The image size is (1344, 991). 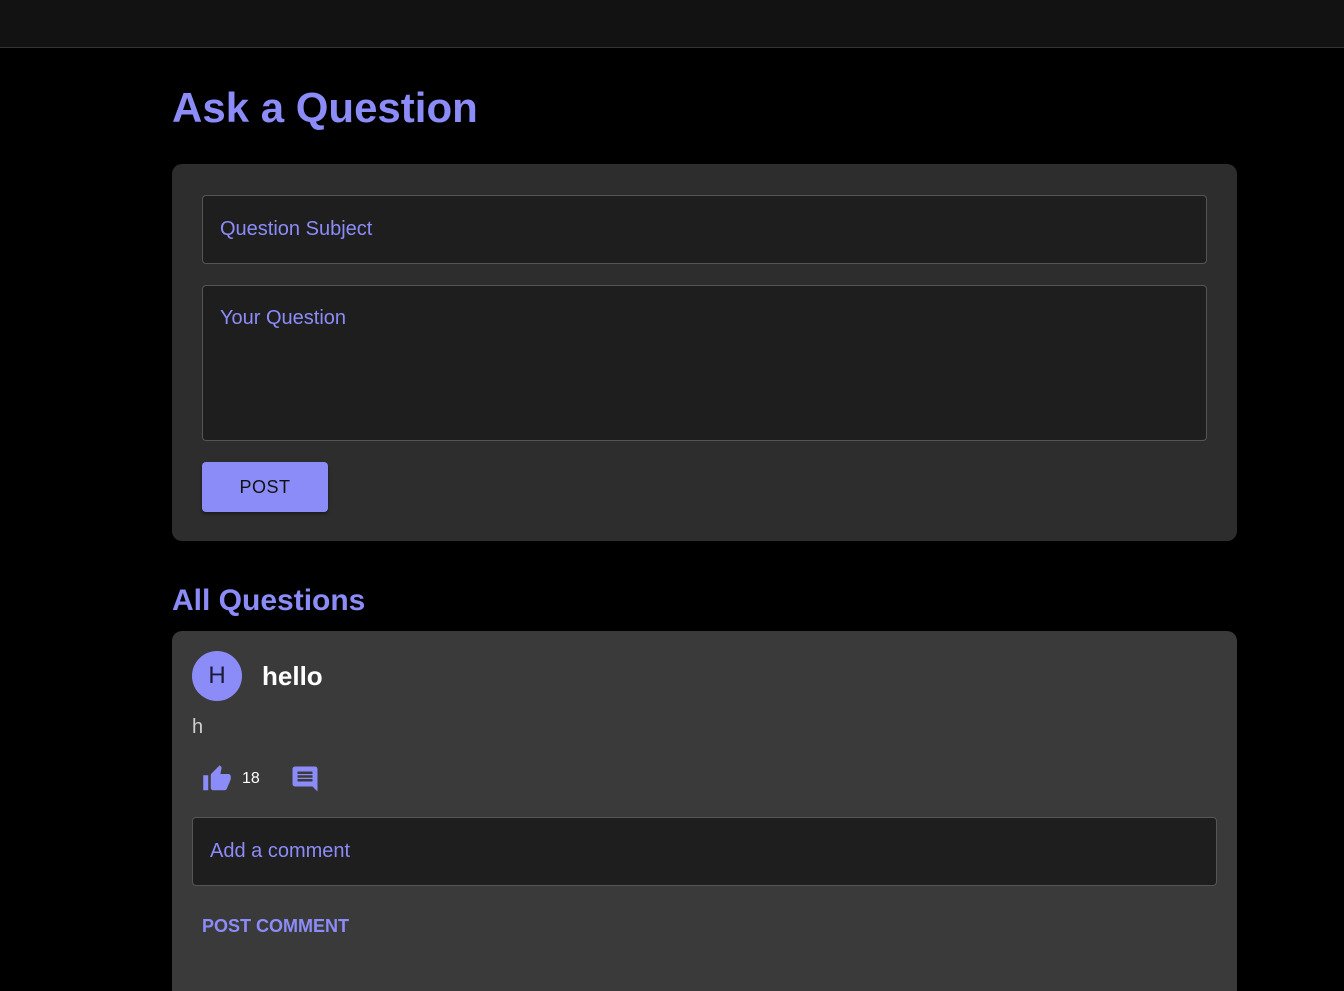 I want to click on avatar: H, so click(x=217, y=676).